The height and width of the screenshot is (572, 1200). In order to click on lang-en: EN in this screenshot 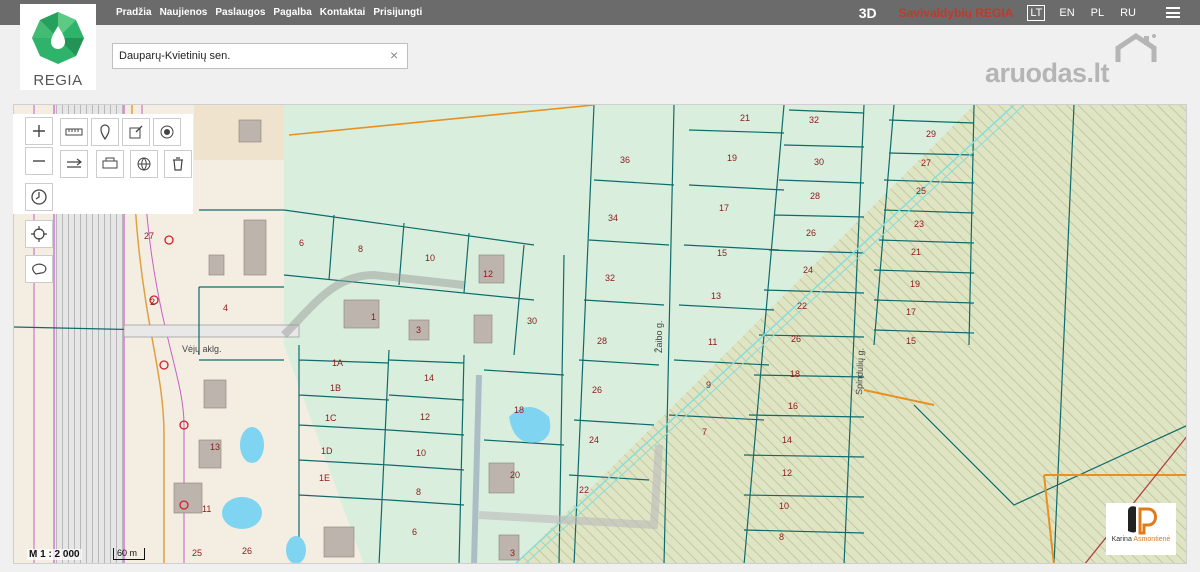, I will do `click(1066, 13)`.